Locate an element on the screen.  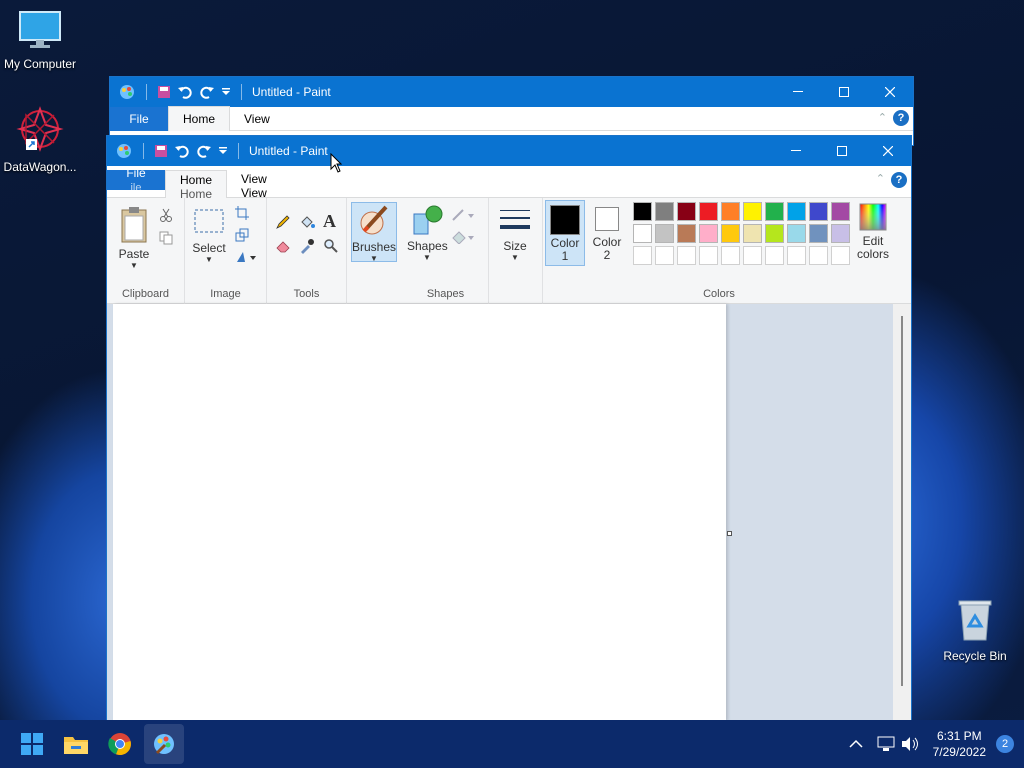
canvas-resize-handle is located at coordinates (729, 533).